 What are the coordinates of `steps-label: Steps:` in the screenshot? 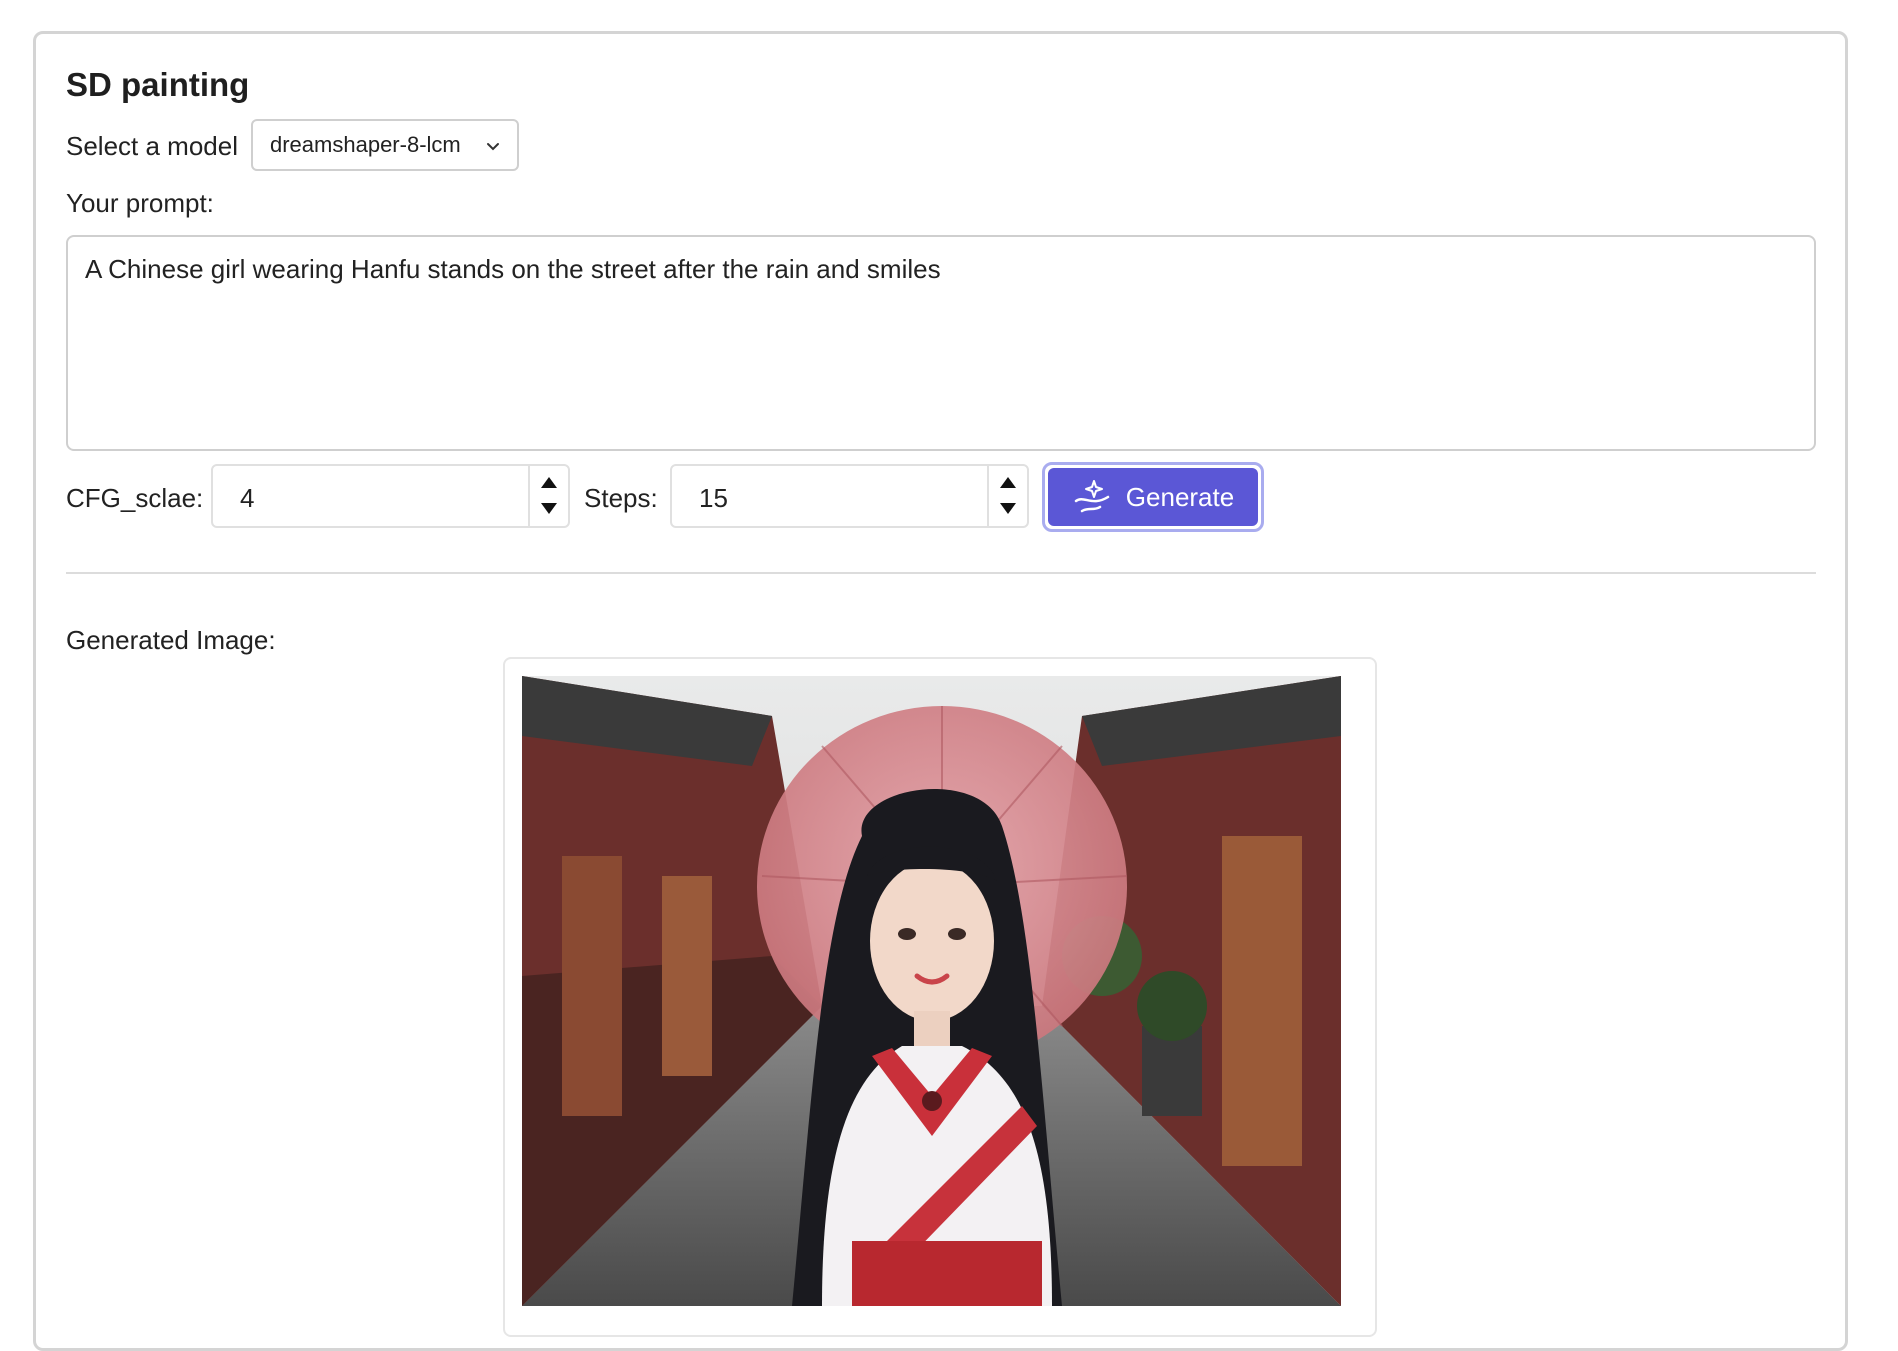 It's located at (621, 498).